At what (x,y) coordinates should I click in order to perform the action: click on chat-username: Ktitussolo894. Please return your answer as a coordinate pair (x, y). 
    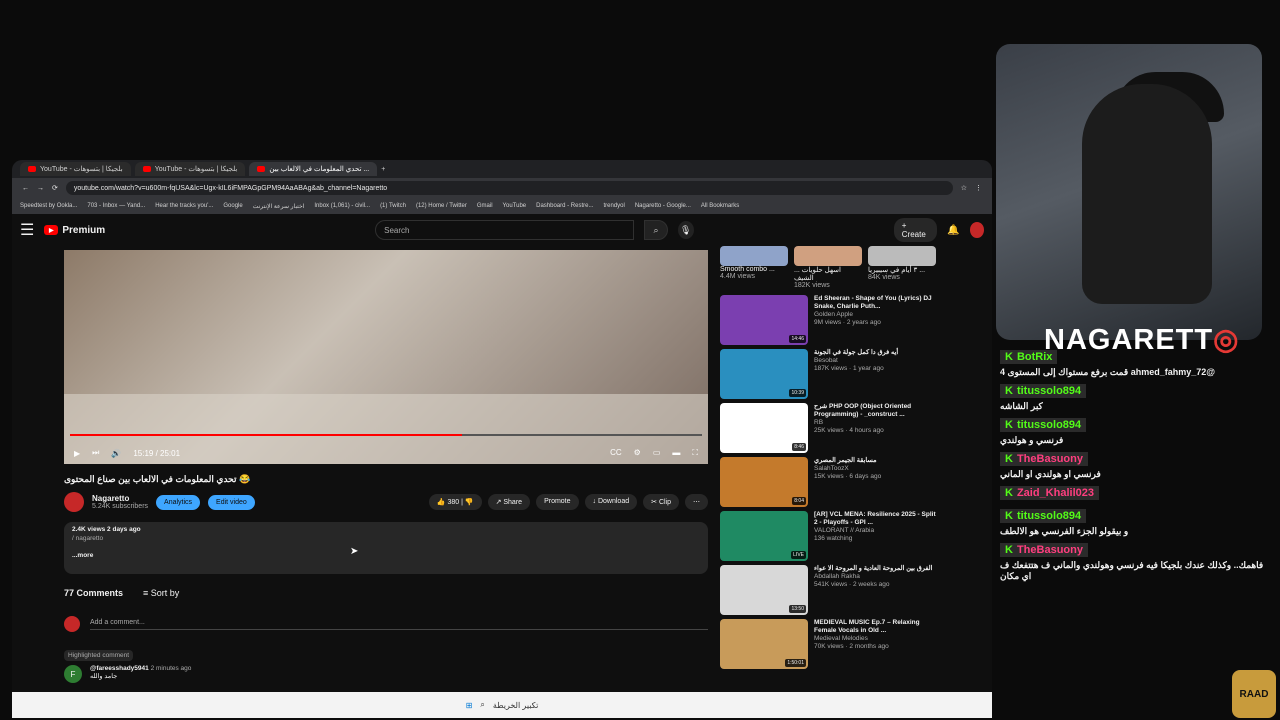
    Looking at the image, I should click on (1043, 516).